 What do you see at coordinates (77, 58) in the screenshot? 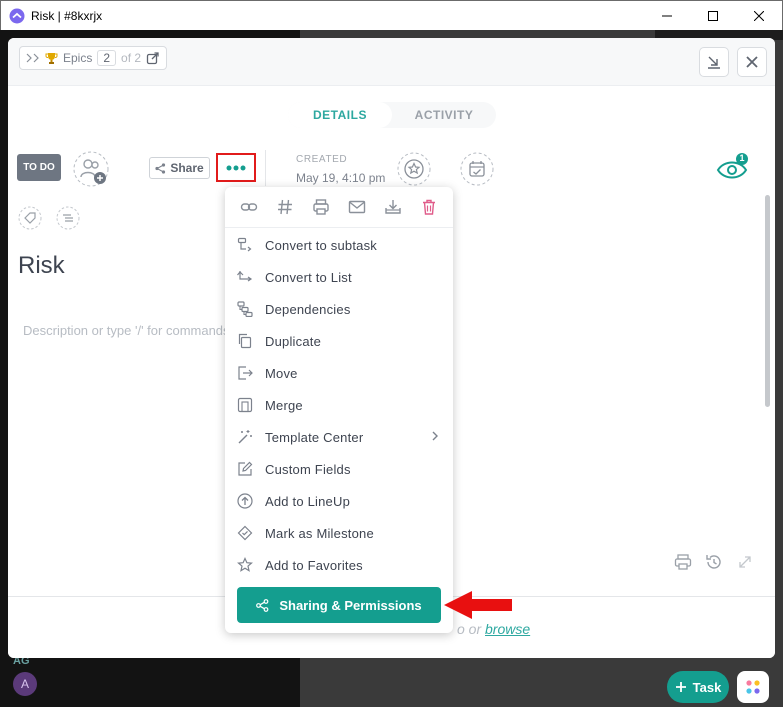
I see `breadcrumb-label: Epics` at bounding box center [77, 58].